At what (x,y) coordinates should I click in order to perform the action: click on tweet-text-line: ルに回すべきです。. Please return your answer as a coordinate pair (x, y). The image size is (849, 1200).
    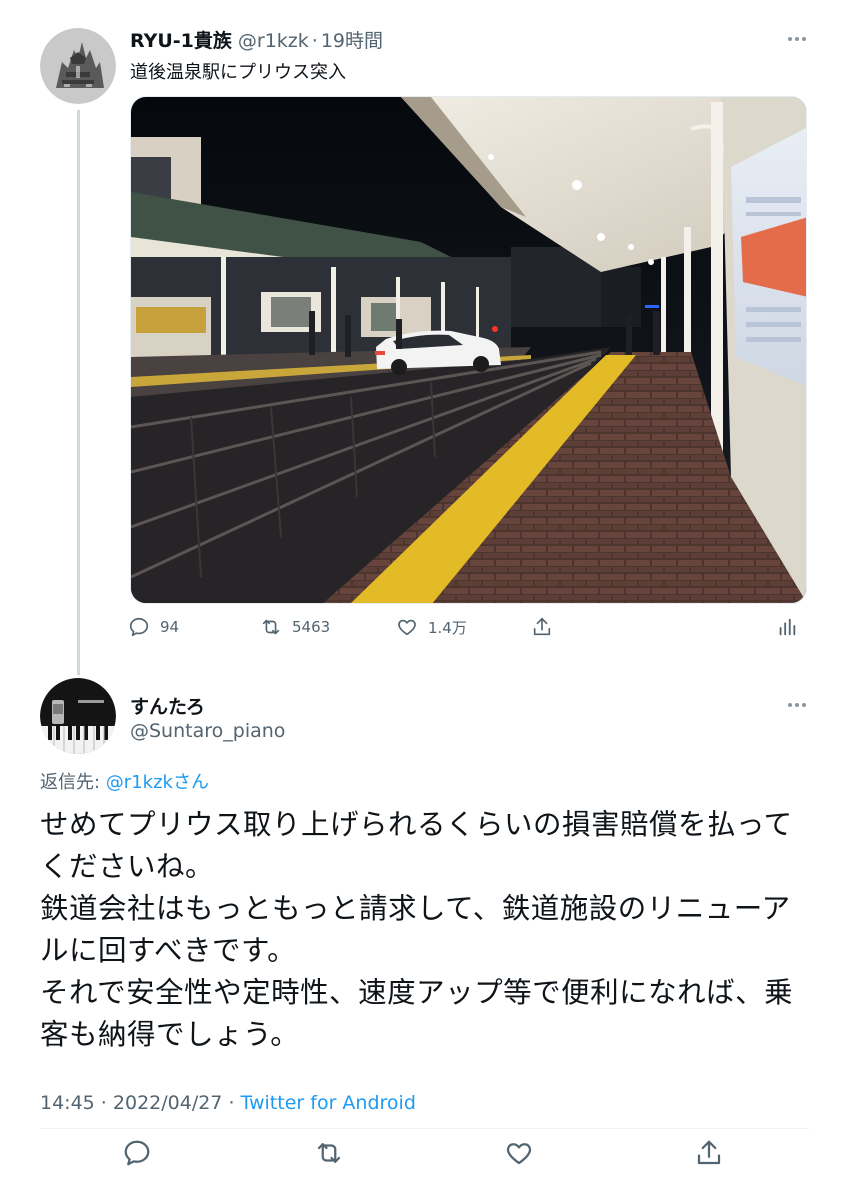
    Looking at the image, I should click on (168, 950).